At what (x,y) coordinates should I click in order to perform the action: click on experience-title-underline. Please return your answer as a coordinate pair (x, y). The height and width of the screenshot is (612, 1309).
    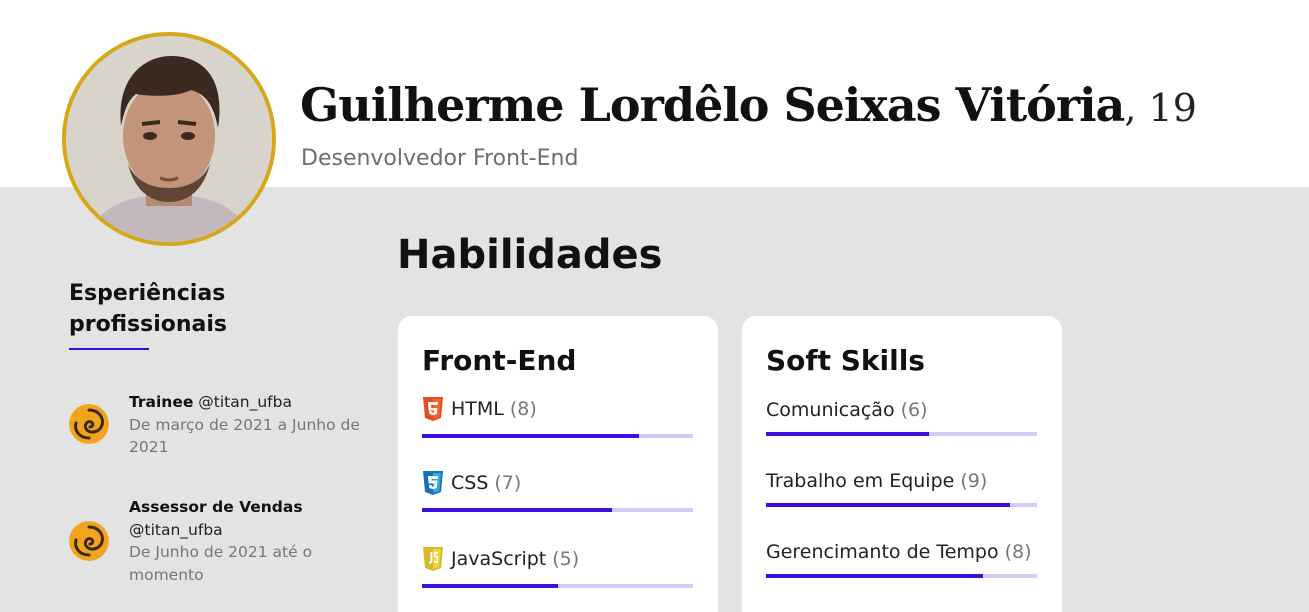
    Looking at the image, I should click on (109, 349).